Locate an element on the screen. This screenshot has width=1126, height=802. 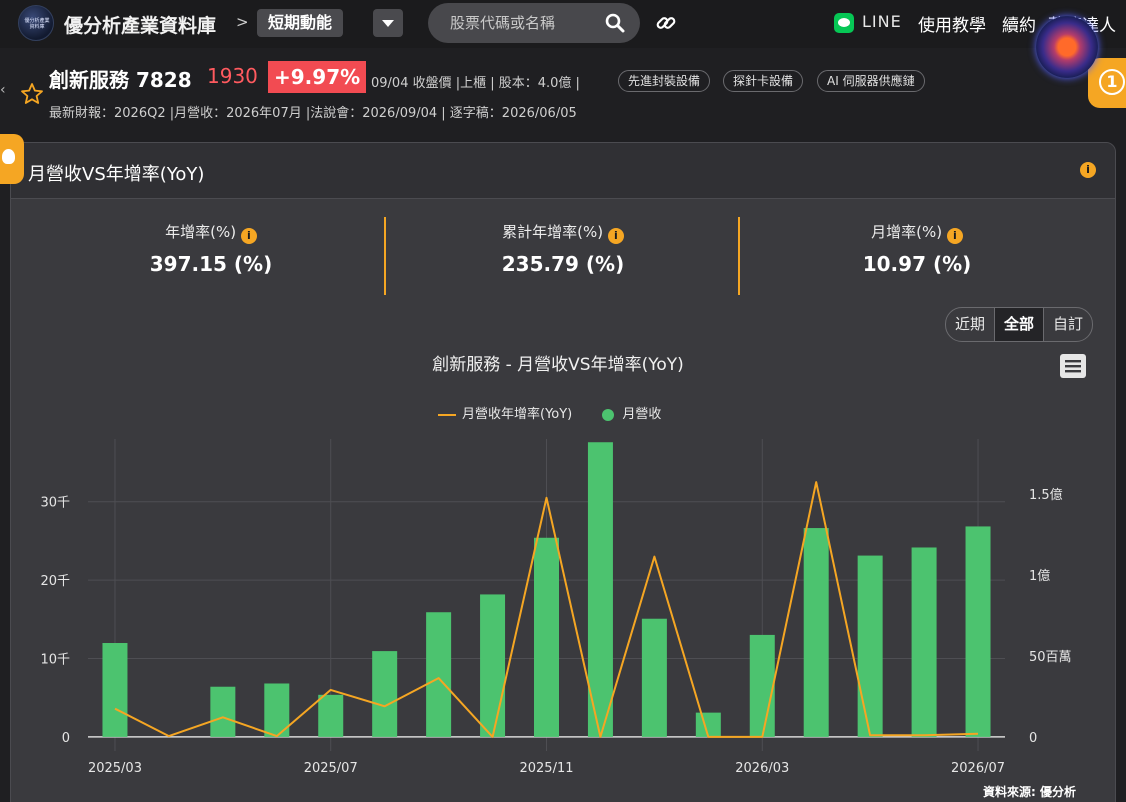
price-change-badge: +9.97% is located at coordinates (317, 77).